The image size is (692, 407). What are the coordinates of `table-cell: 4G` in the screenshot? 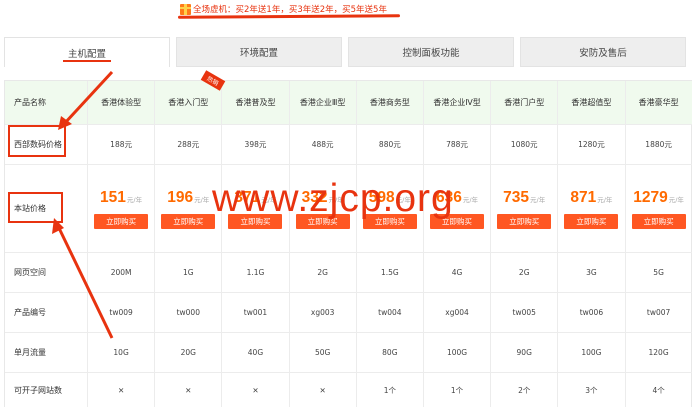 It's located at (458, 272).